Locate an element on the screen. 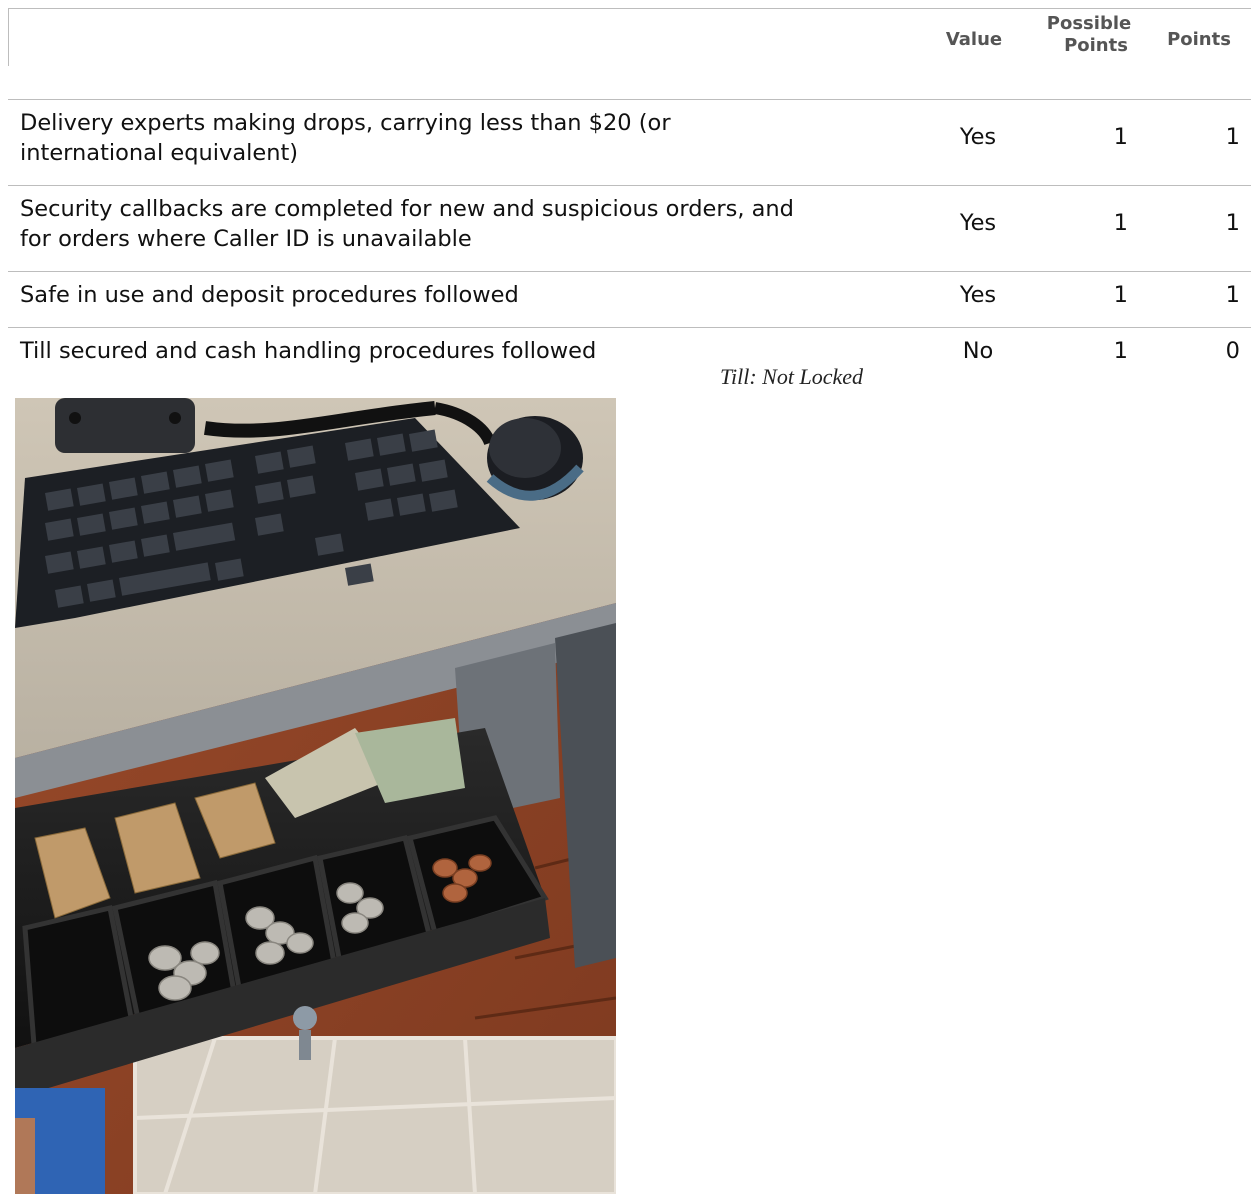 The height and width of the screenshot is (1194, 1251). row-value: No is located at coordinates (978, 351).